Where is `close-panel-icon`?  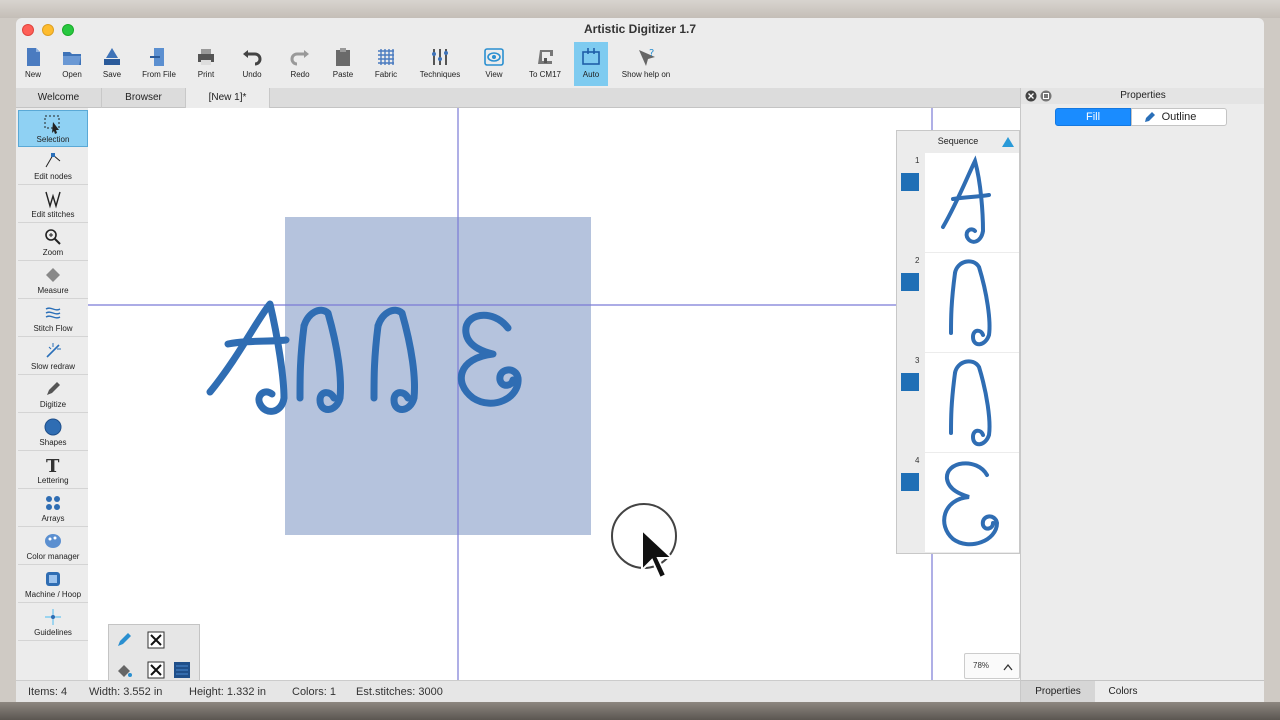 close-panel-icon is located at coordinates (1031, 96).